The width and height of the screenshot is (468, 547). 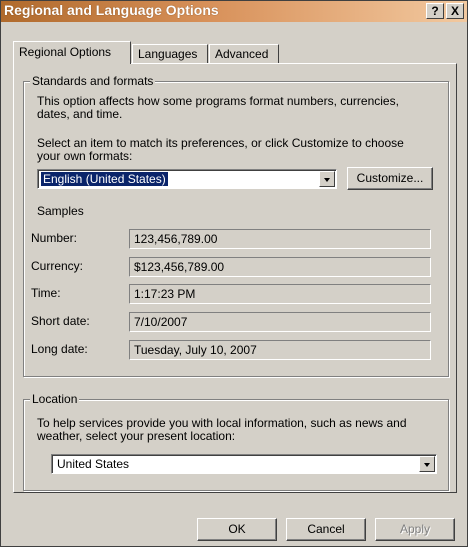 I want to click on samples-label: Samples, so click(x=60, y=211).